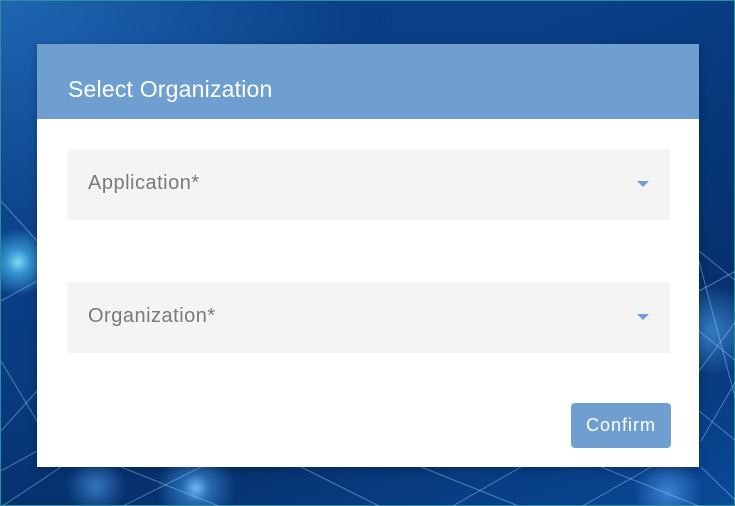  I want to click on organization-select: Organization*, so click(368, 317).